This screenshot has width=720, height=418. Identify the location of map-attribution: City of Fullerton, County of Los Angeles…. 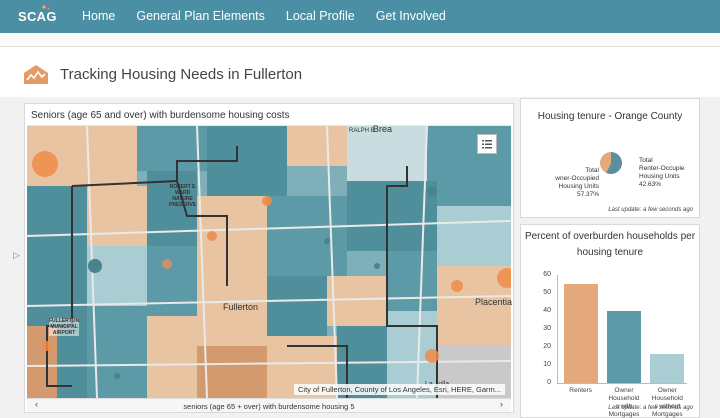
(399, 389).